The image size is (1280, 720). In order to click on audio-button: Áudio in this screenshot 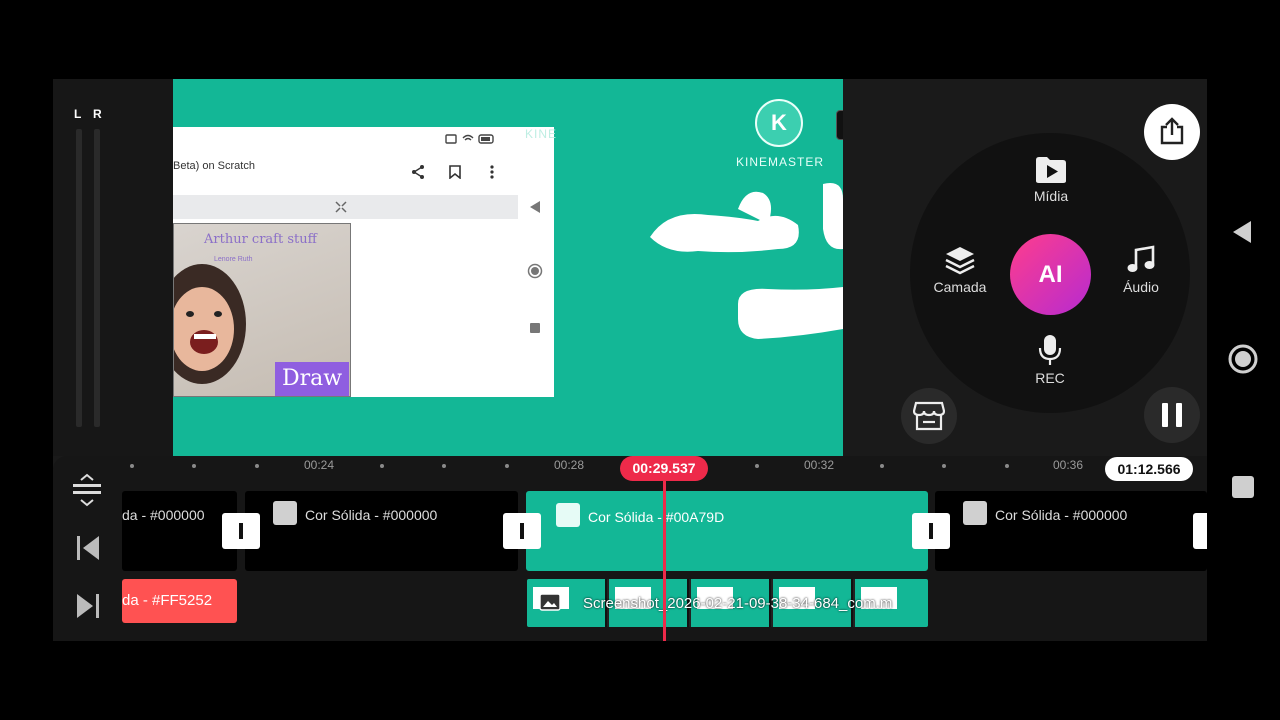, I will do `click(1141, 270)`.